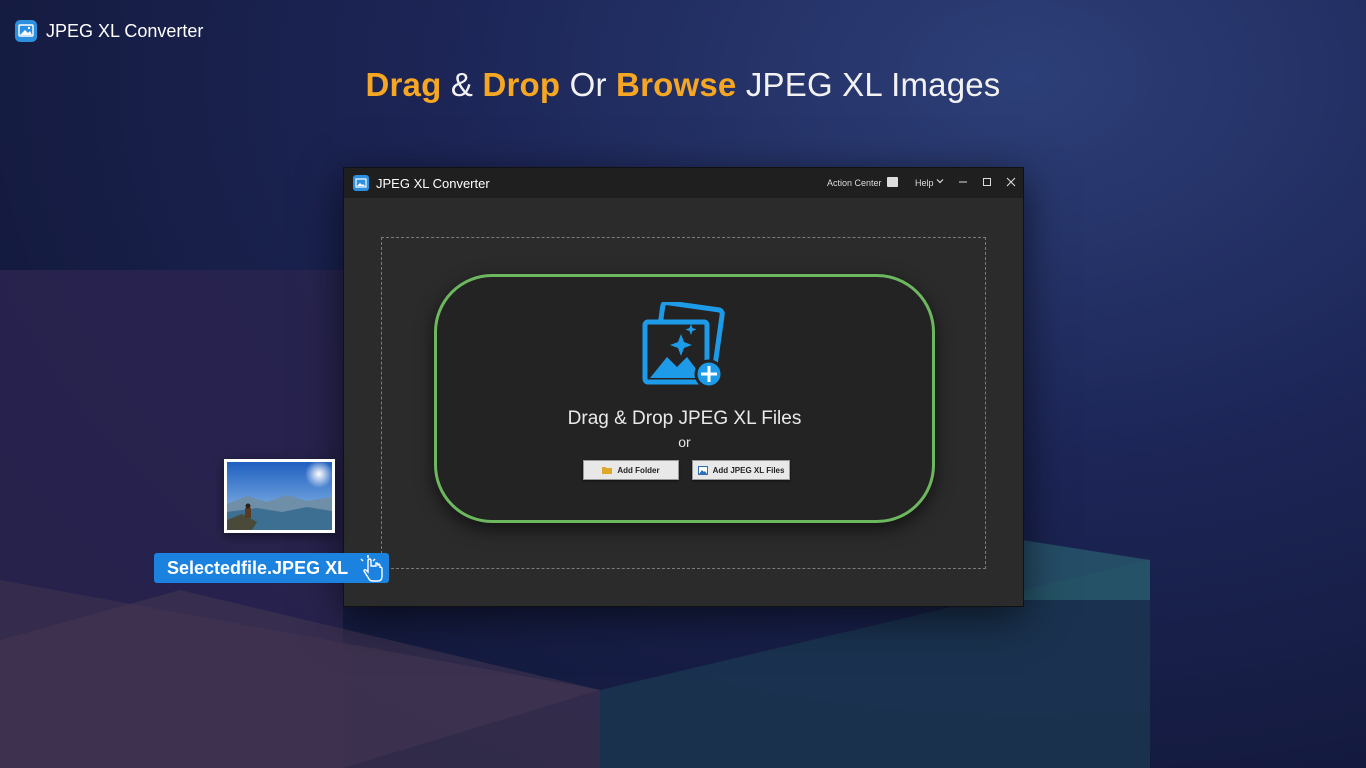 The width and height of the screenshot is (1366, 768). I want to click on gallery-add-icon, so click(683, 345).